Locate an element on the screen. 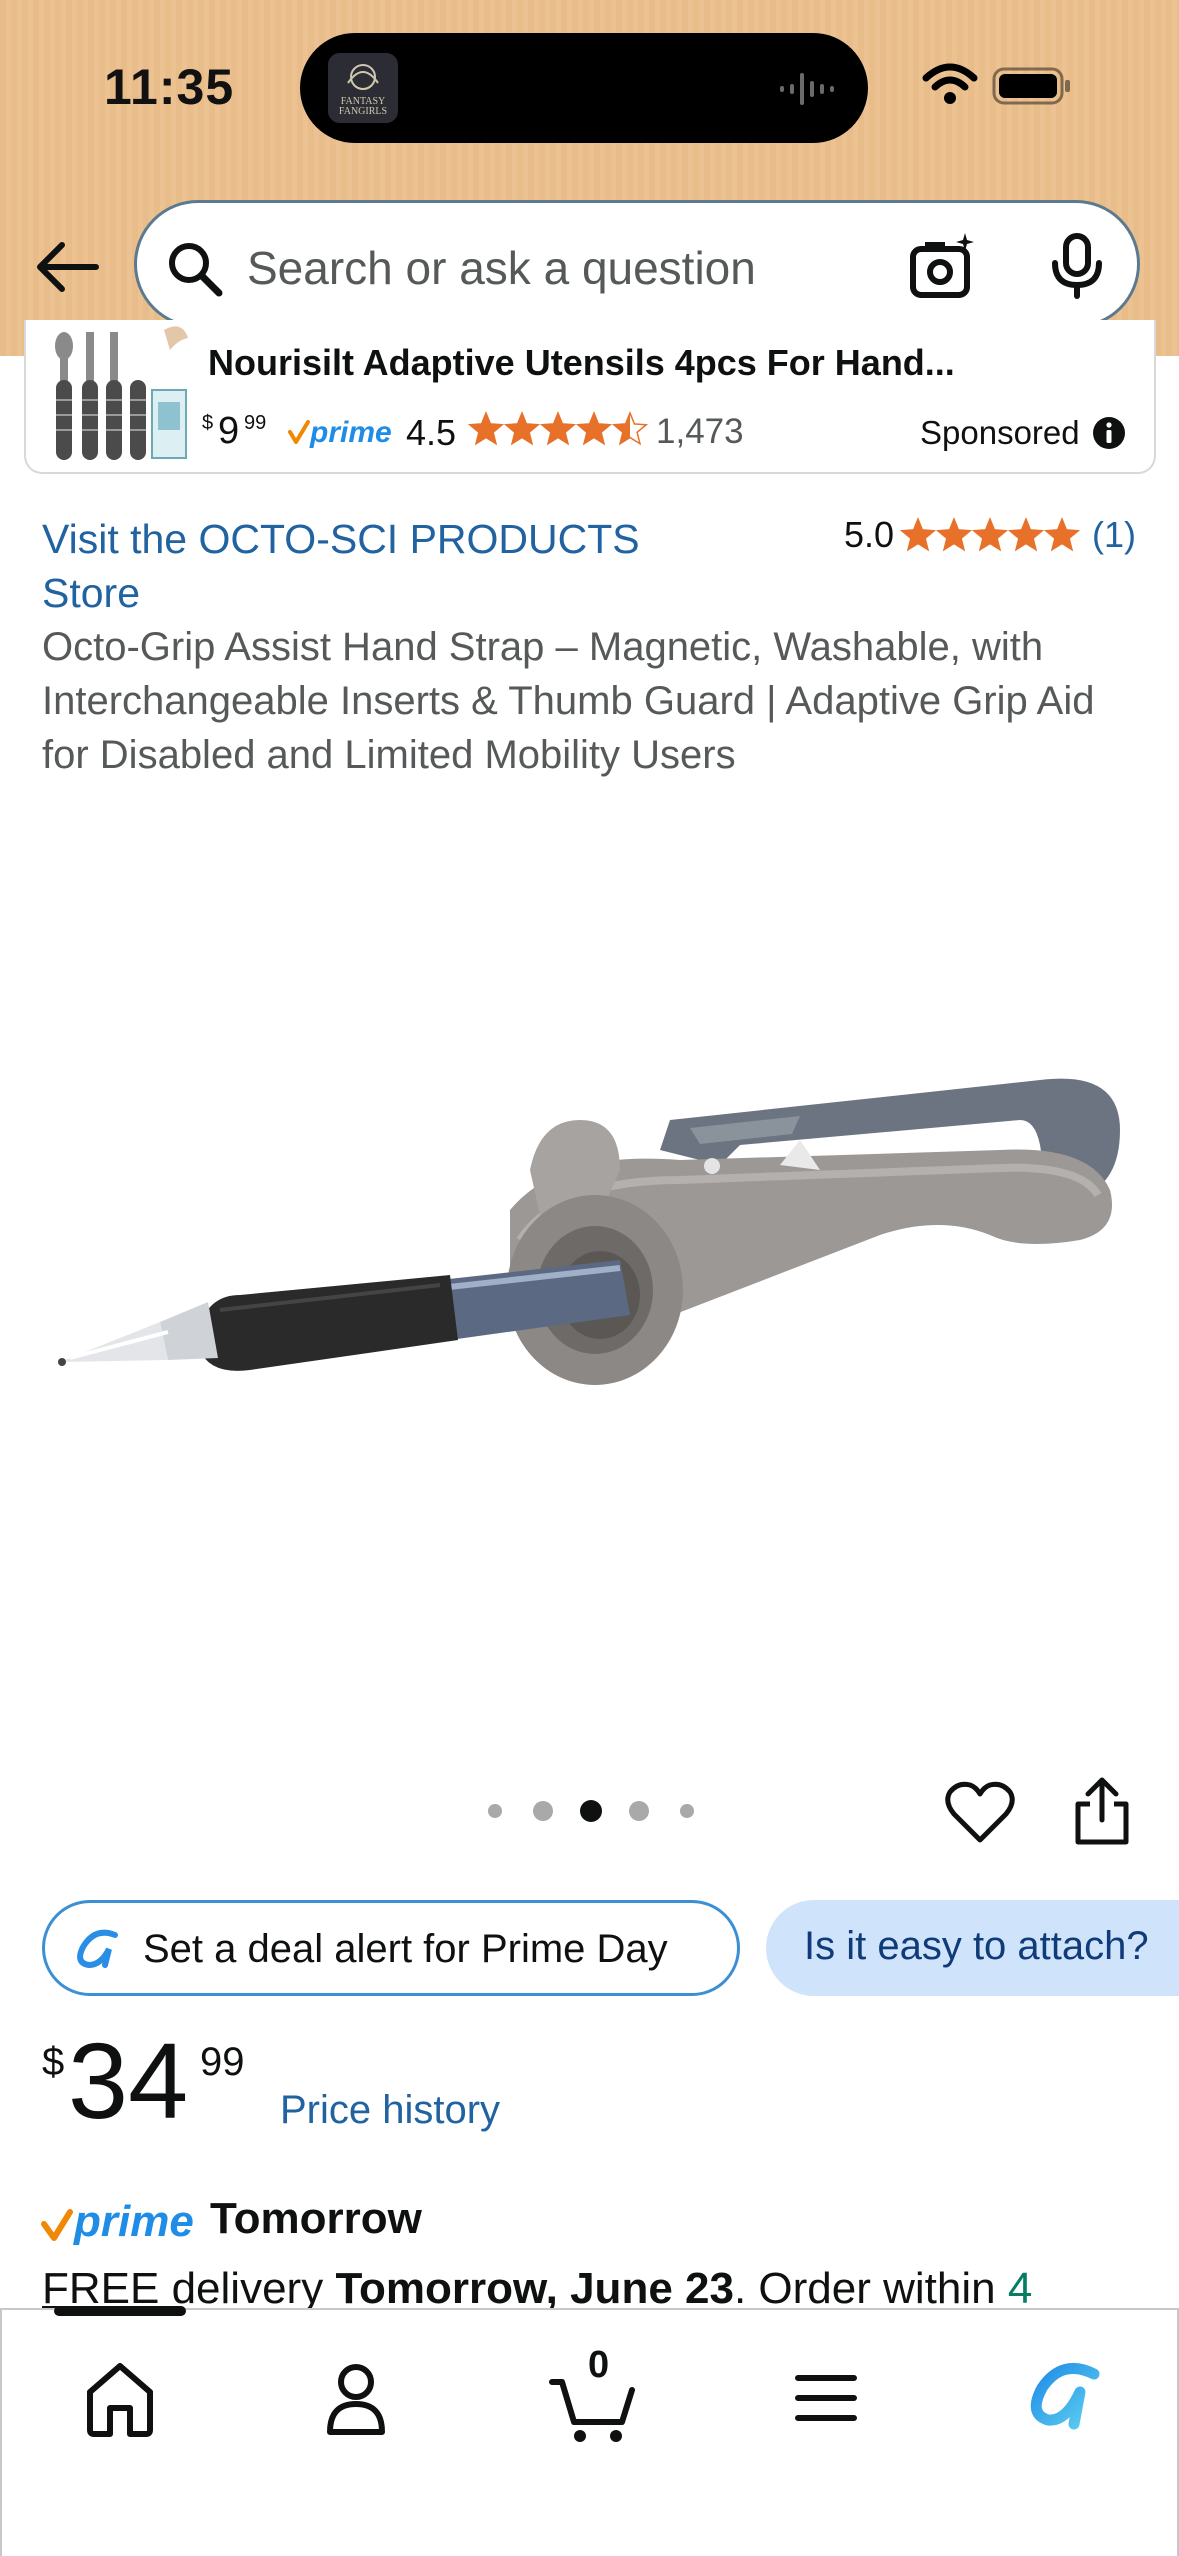 The width and height of the screenshot is (1179, 2556). deal-alert-chip: Set a deal alert for Prime Day is located at coordinates (391, 1948).